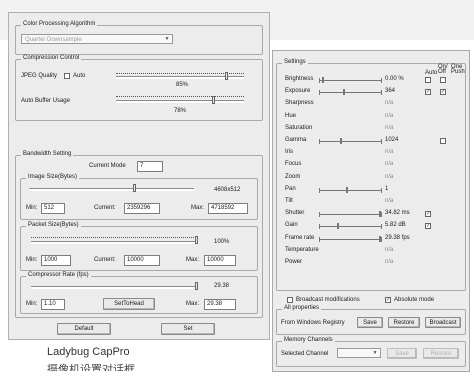 Image resolution: width=474 pixels, height=377 pixels. I want to click on image-size-slider-thumb, so click(134, 188).